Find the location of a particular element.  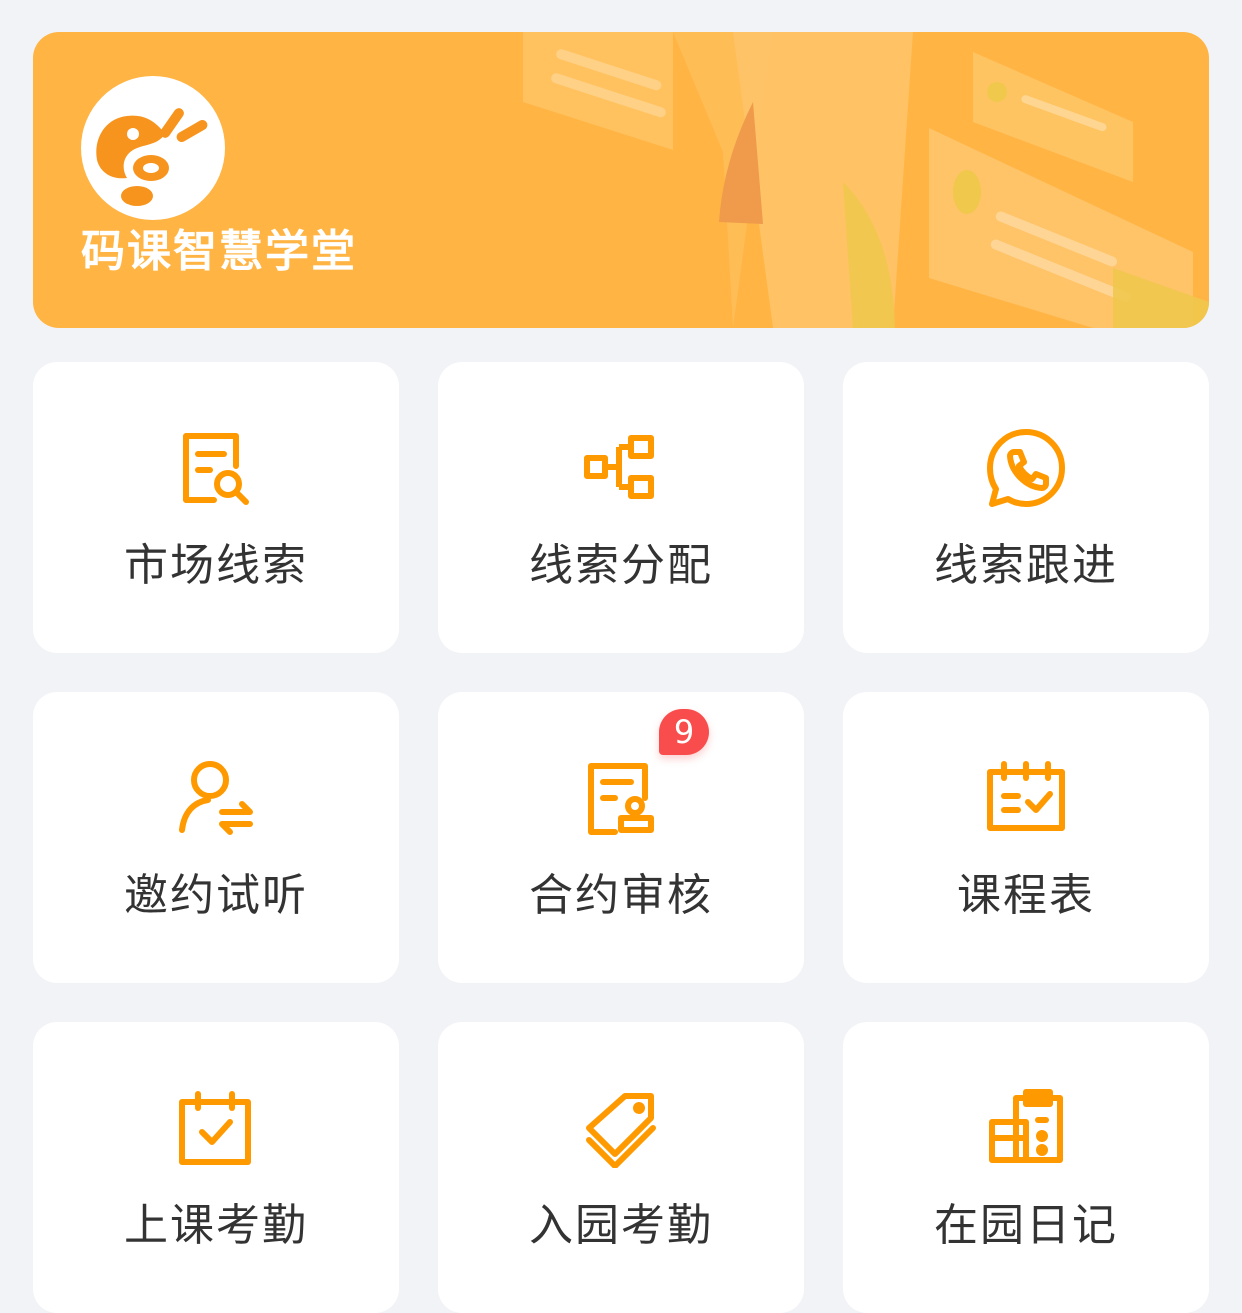

contract-stamp-icon is located at coordinates (621, 798).